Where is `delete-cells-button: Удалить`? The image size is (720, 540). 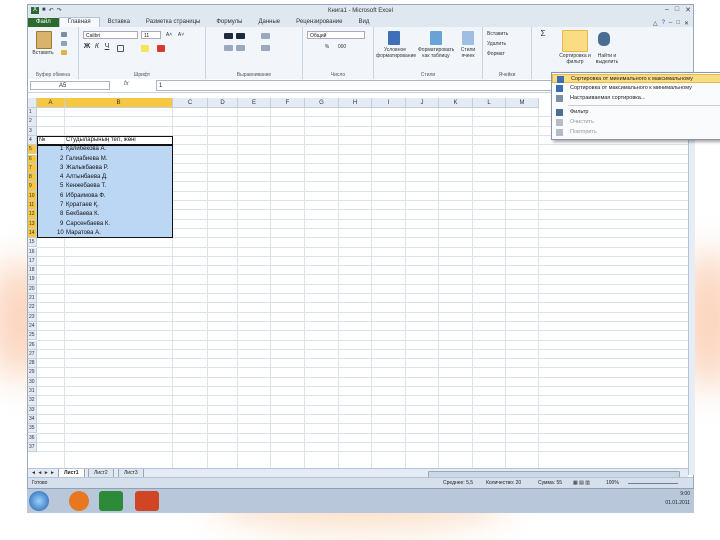
delete-cells-button: Удалить is located at coordinates (507, 44).